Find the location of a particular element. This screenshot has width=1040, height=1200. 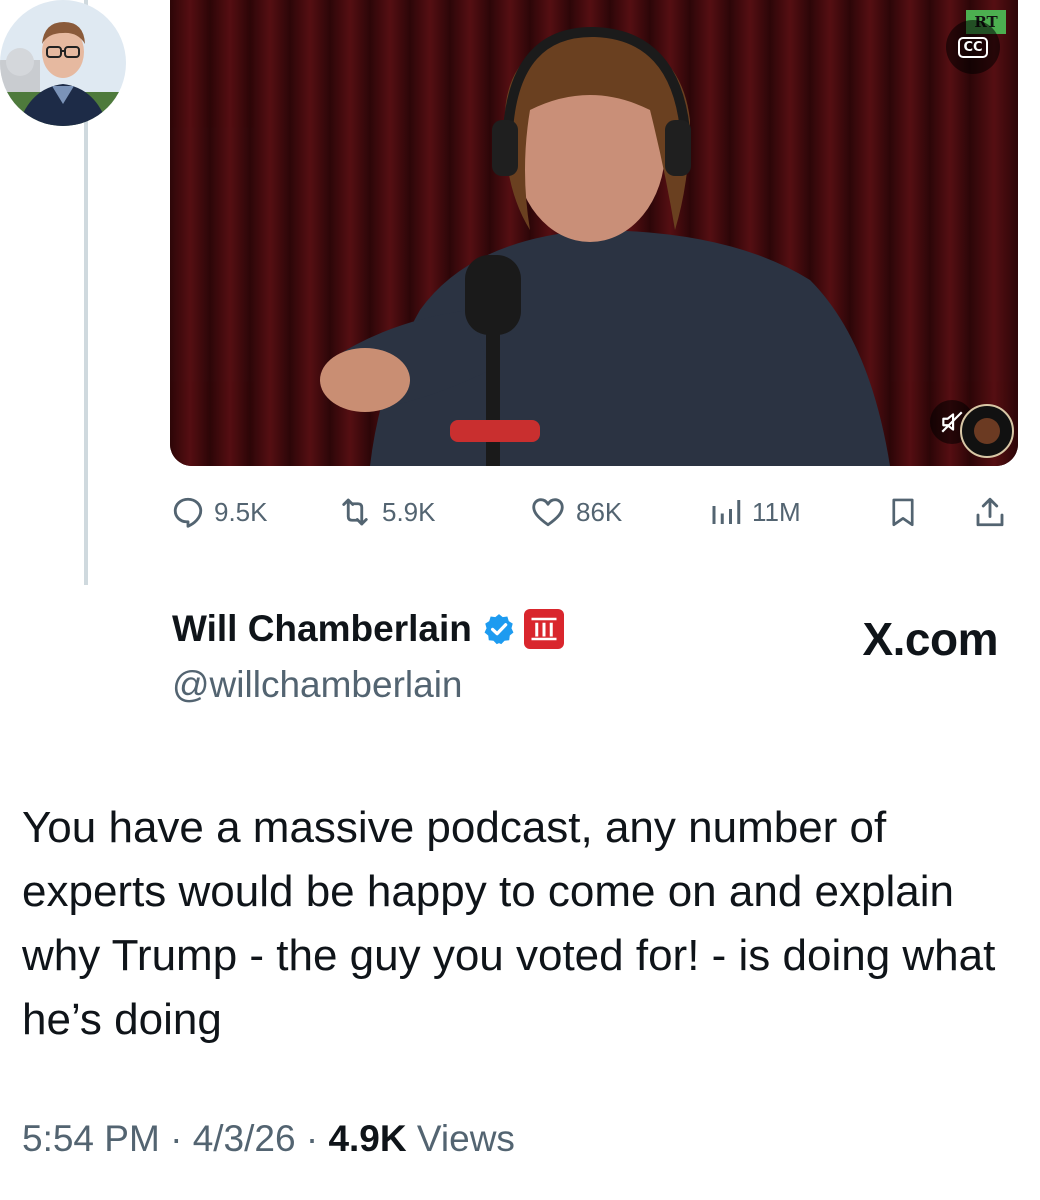

bookmark-button is located at coordinates (903, 512).